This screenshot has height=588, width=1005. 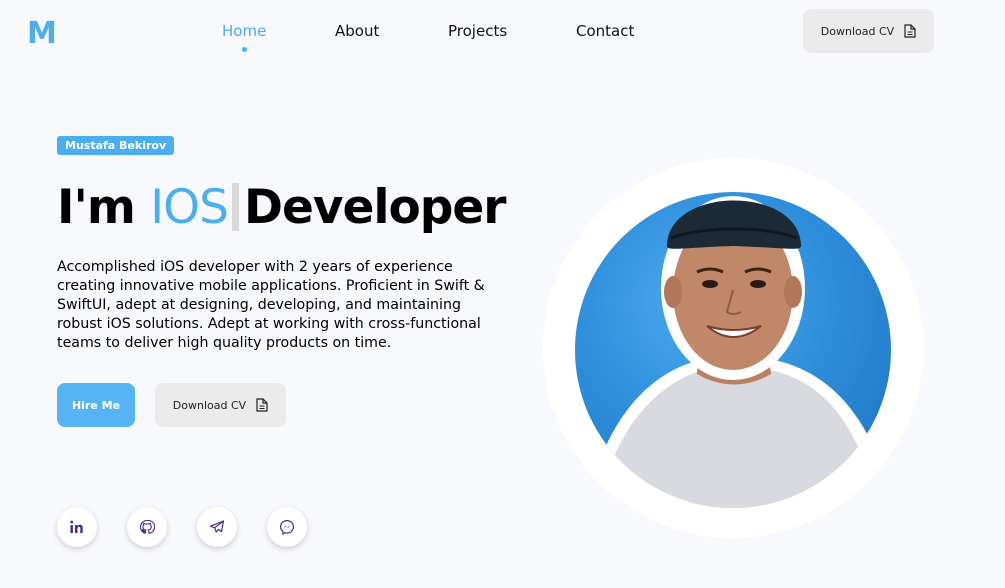 I want to click on nav-about: About, so click(x=357, y=31).